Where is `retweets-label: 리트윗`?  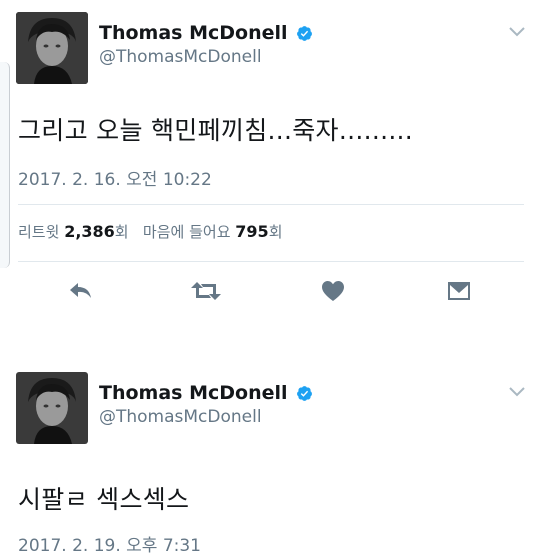 retweets-label: 리트윗 is located at coordinates (39, 232).